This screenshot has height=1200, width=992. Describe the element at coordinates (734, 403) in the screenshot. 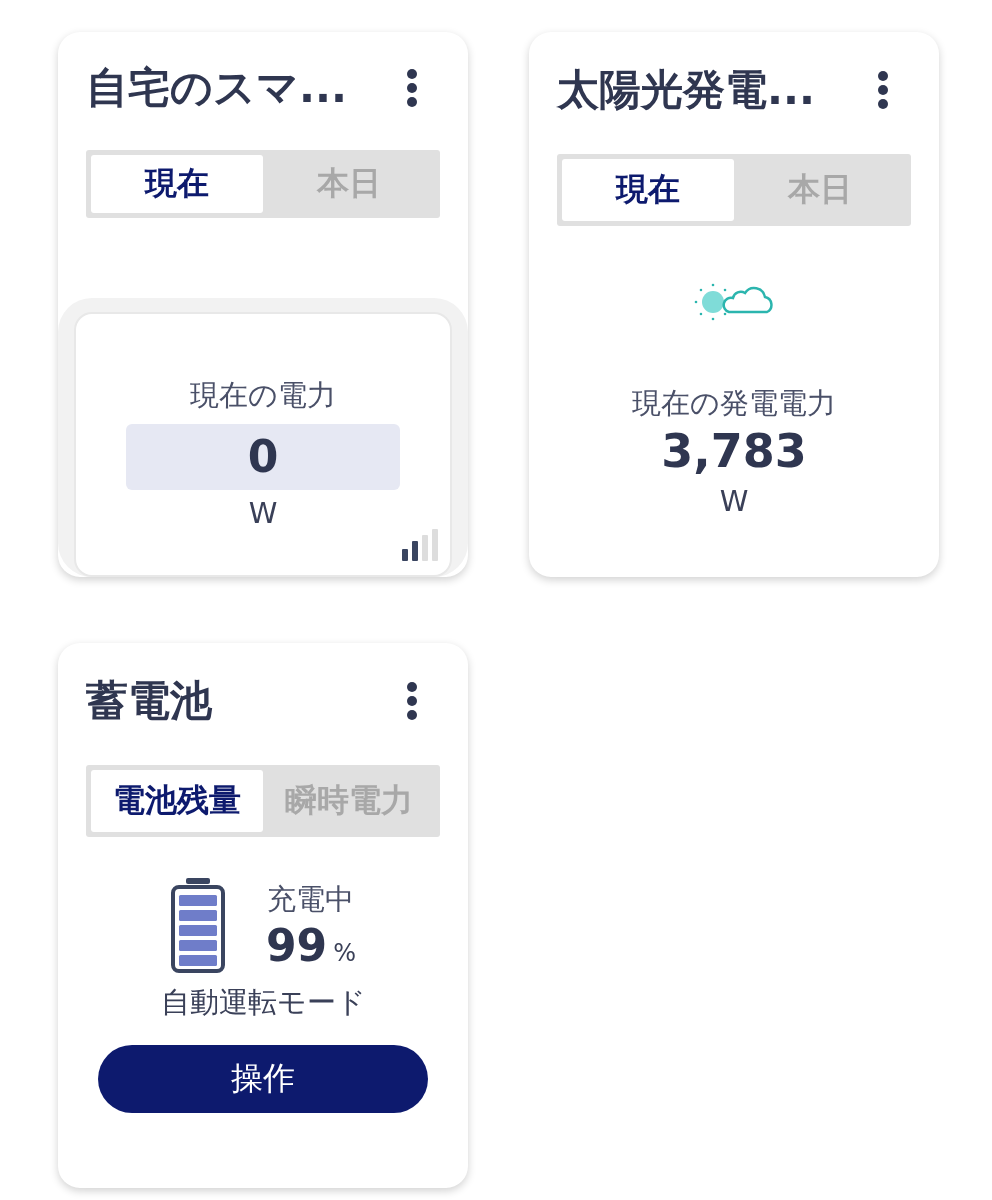

I see `value-label: 現在の発電電力` at that location.